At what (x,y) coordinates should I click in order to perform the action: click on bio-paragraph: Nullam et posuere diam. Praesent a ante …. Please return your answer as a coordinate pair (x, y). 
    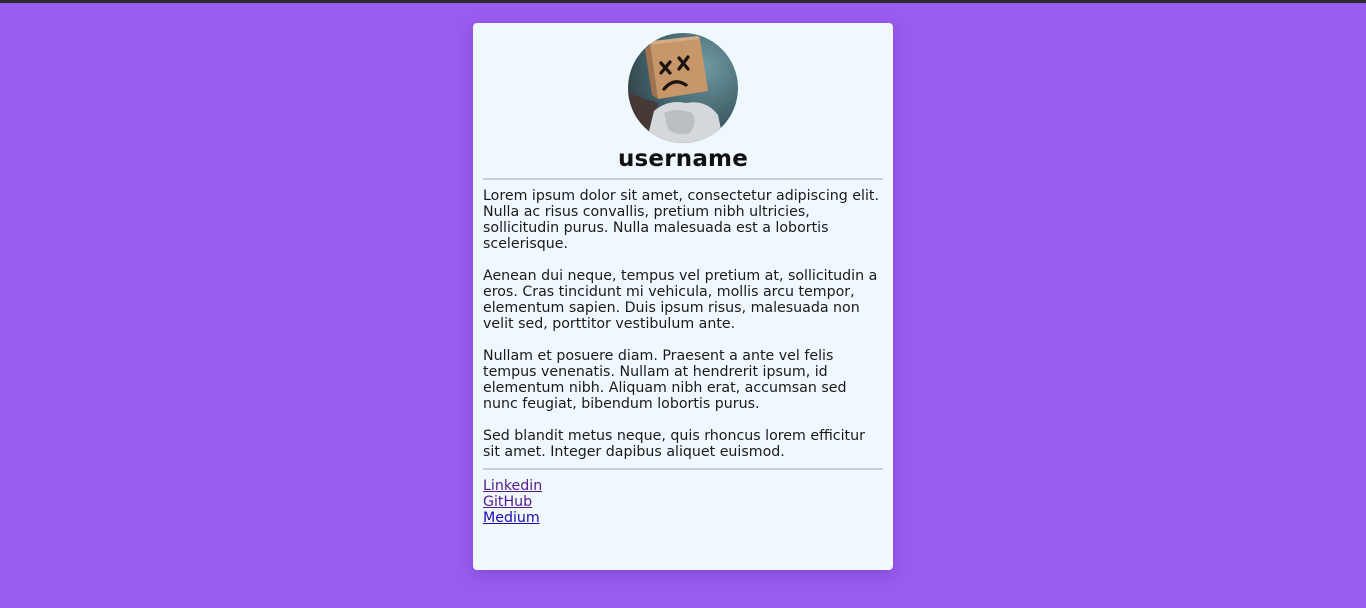
    Looking at the image, I should click on (665, 380).